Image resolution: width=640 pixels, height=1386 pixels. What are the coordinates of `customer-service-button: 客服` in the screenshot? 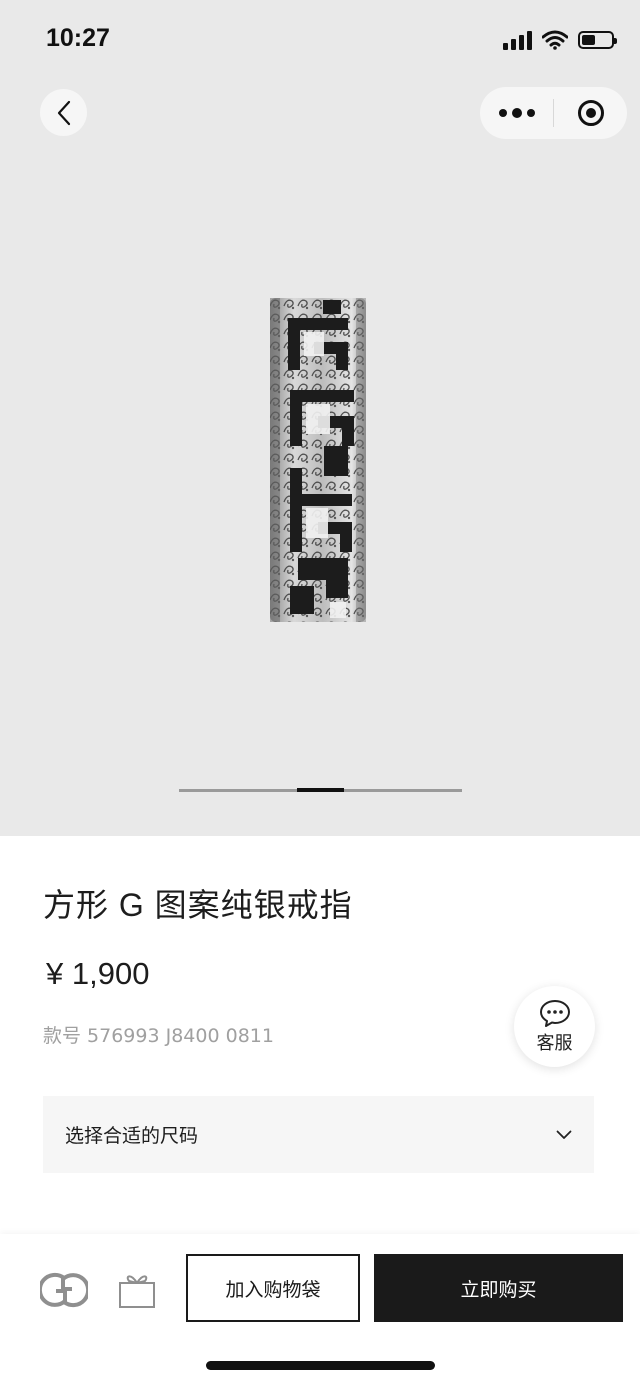 It's located at (554, 1026).